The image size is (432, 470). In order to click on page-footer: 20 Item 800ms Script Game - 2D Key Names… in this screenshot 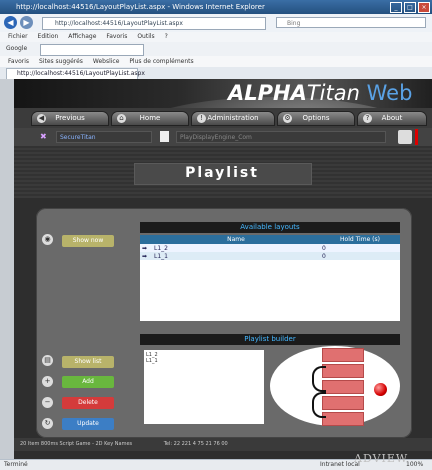, I will do `click(223, 444)`.